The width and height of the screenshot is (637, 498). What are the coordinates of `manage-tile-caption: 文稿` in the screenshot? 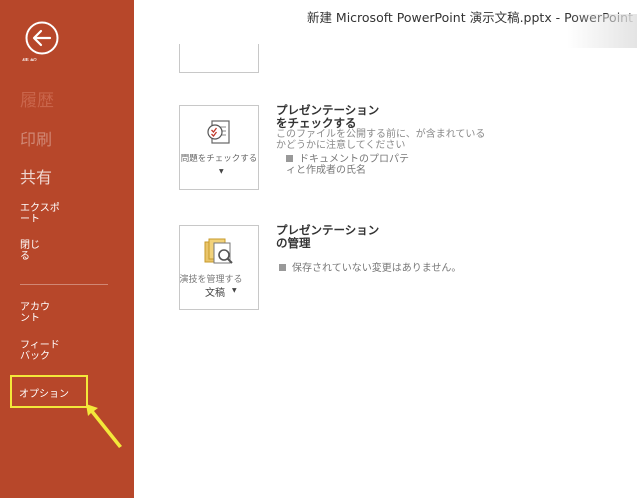 It's located at (215, 293).